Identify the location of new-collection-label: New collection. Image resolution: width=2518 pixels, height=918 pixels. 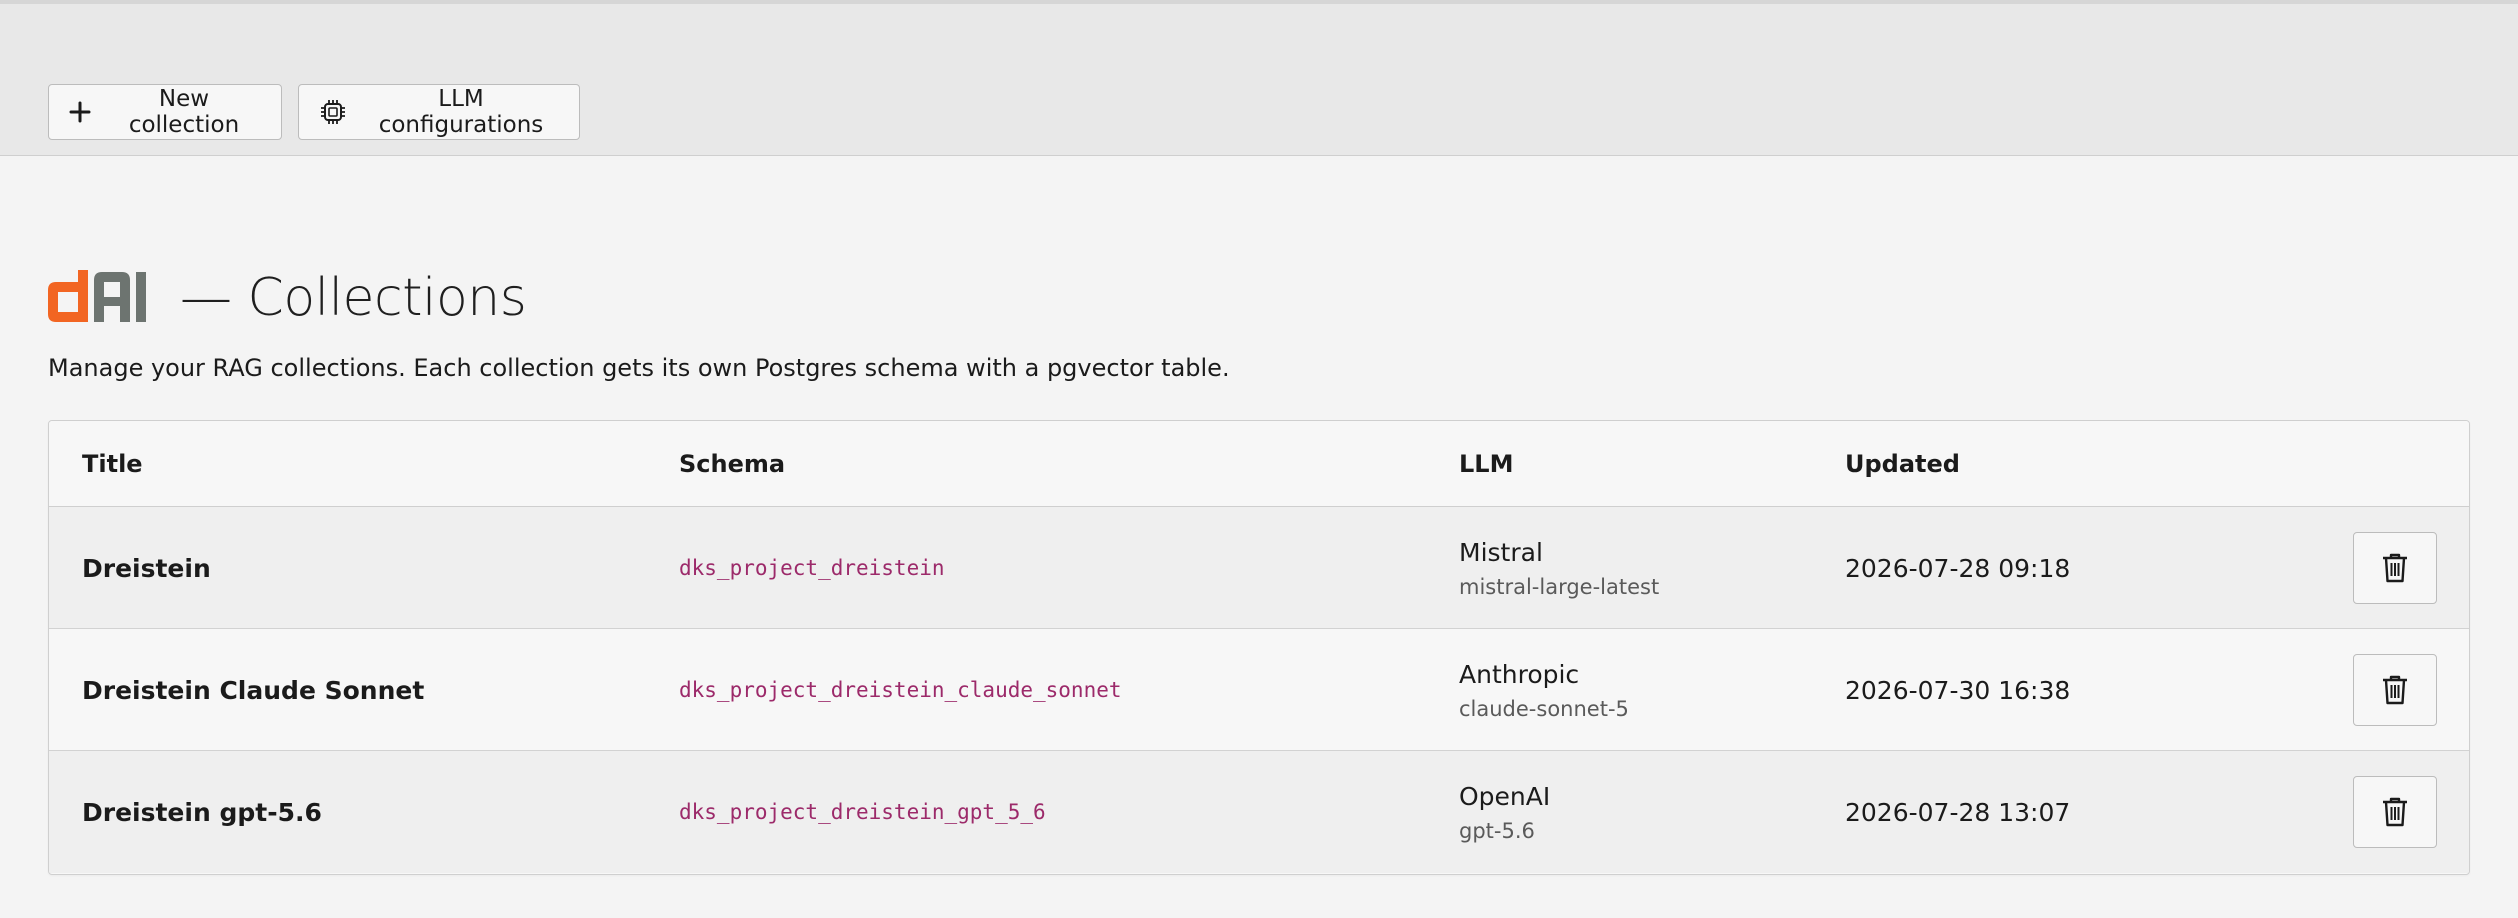
(184, 112).